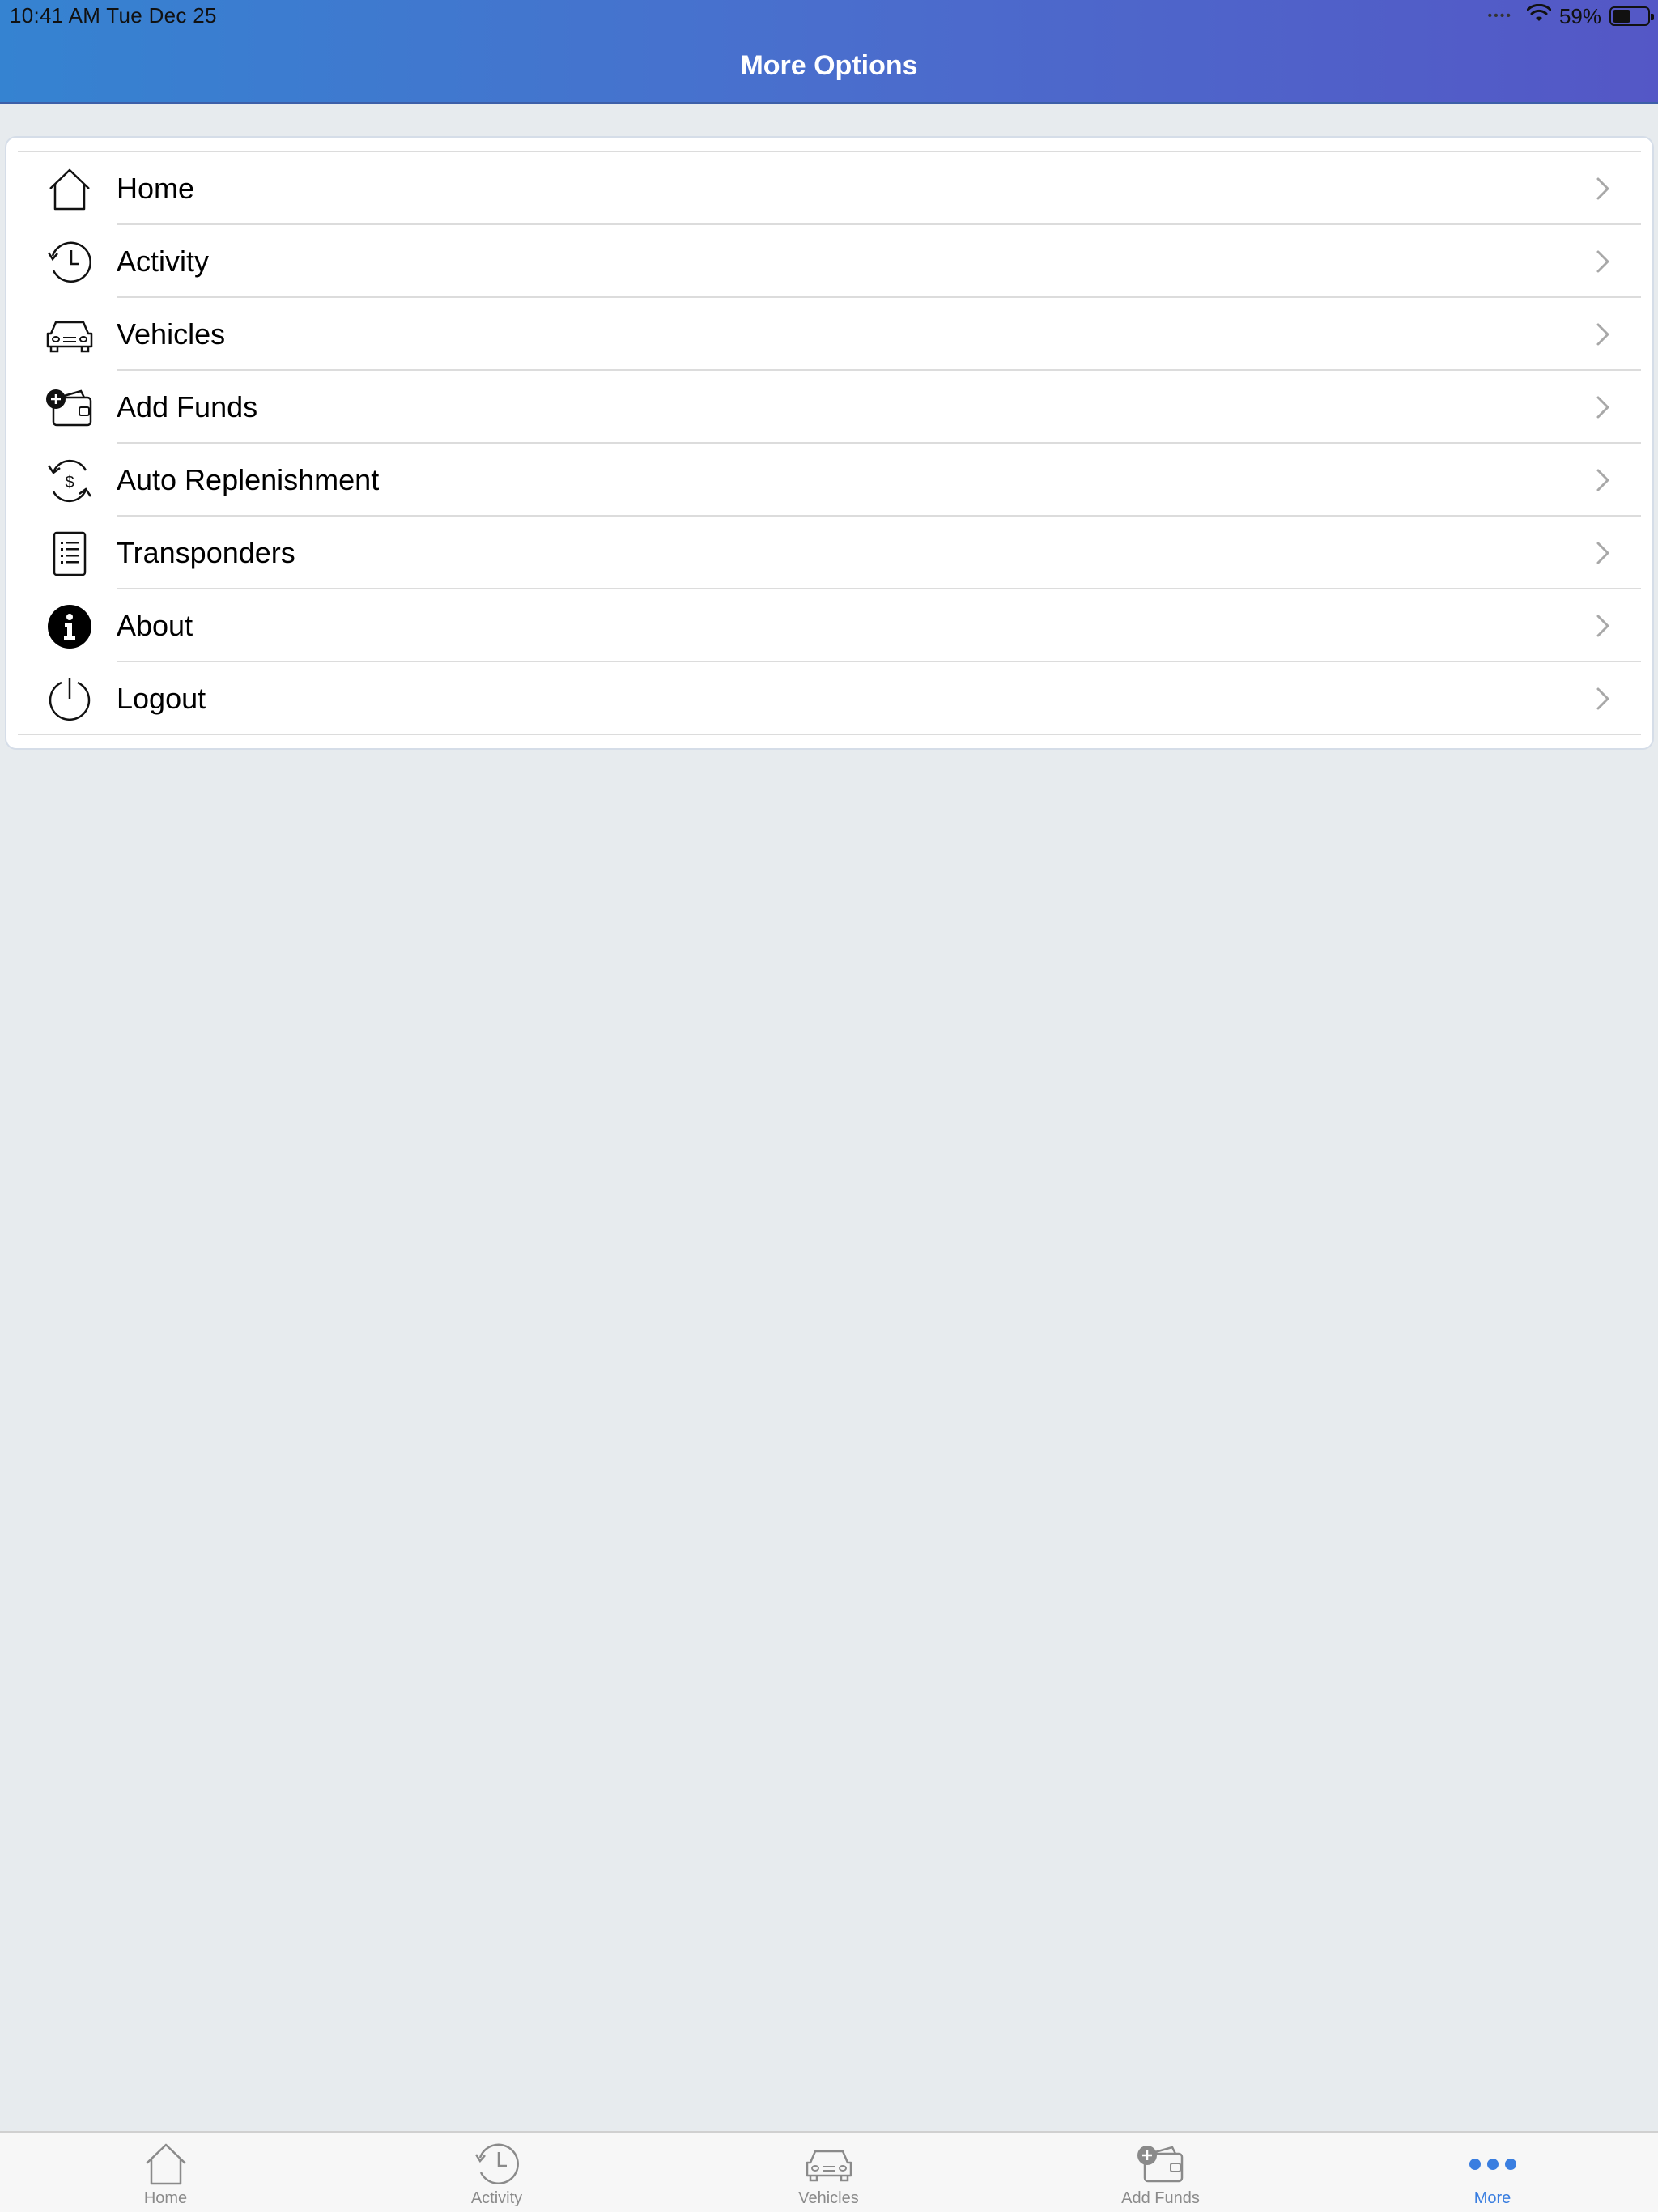  Describe the element at coordinates (161, 699) in the screenshot. I see `menu-item-label: Logout` at that location.